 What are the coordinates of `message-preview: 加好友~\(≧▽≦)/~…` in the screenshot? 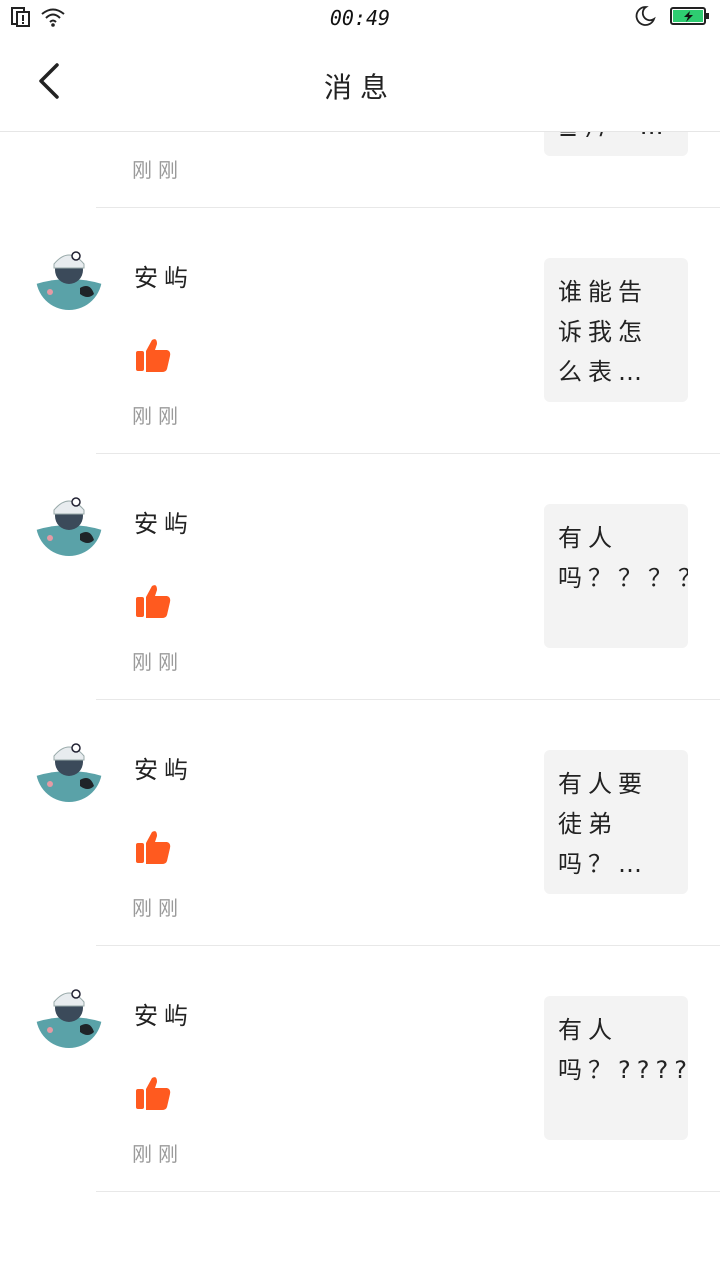 It's located at (616, 144).